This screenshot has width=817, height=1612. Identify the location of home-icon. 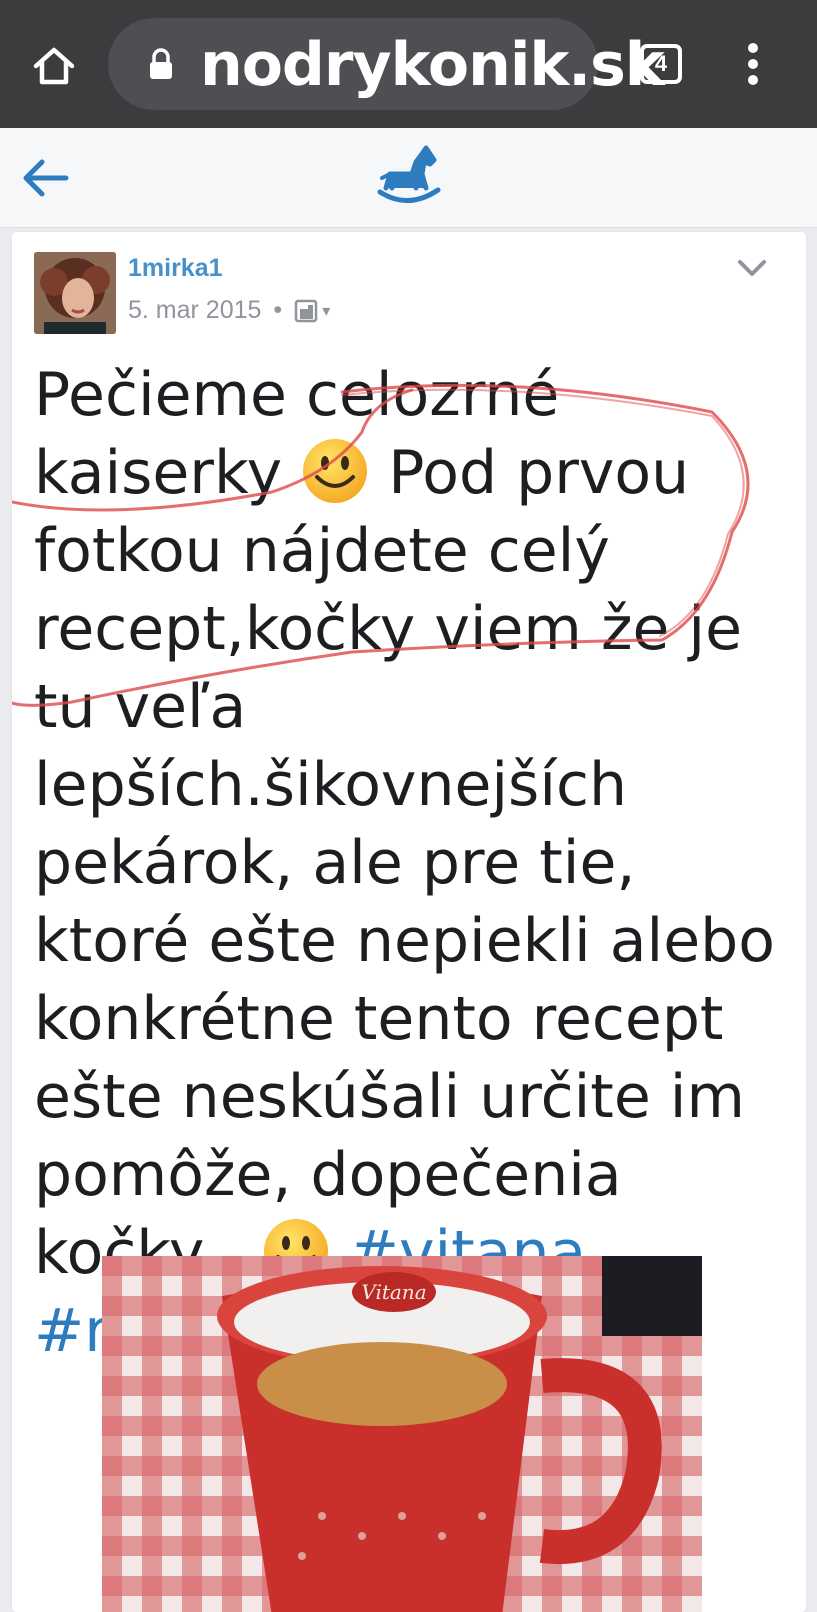
(54, 66).